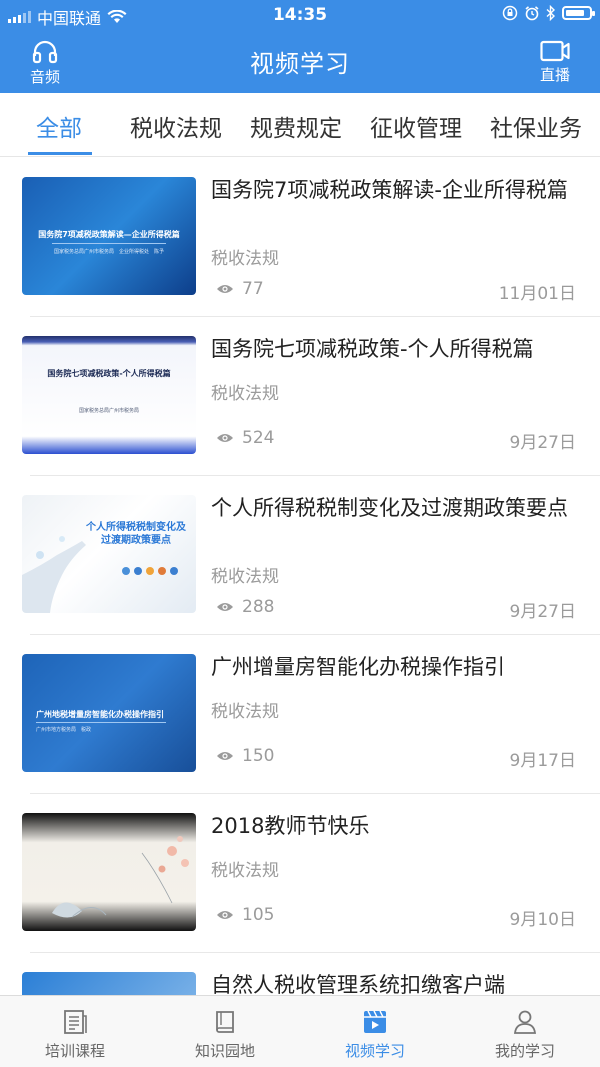 This screenshot has height=1067, width=600. I want to click on thumbnail-title: 广州地税增量房智能化办税操作指引, so click(100, 714).